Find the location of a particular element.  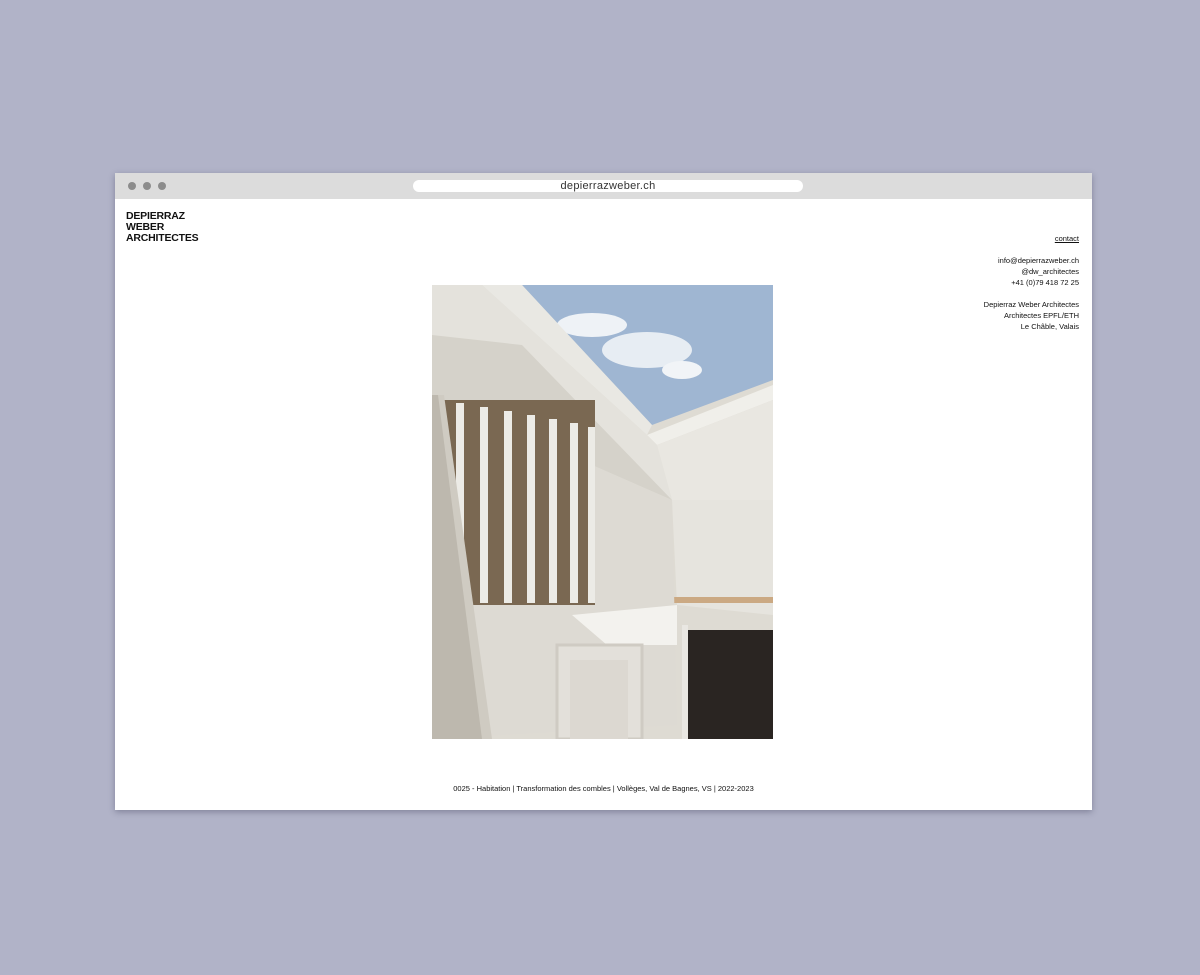

instagram-link: @dw_architectes is located at coordinates (1031, 271).